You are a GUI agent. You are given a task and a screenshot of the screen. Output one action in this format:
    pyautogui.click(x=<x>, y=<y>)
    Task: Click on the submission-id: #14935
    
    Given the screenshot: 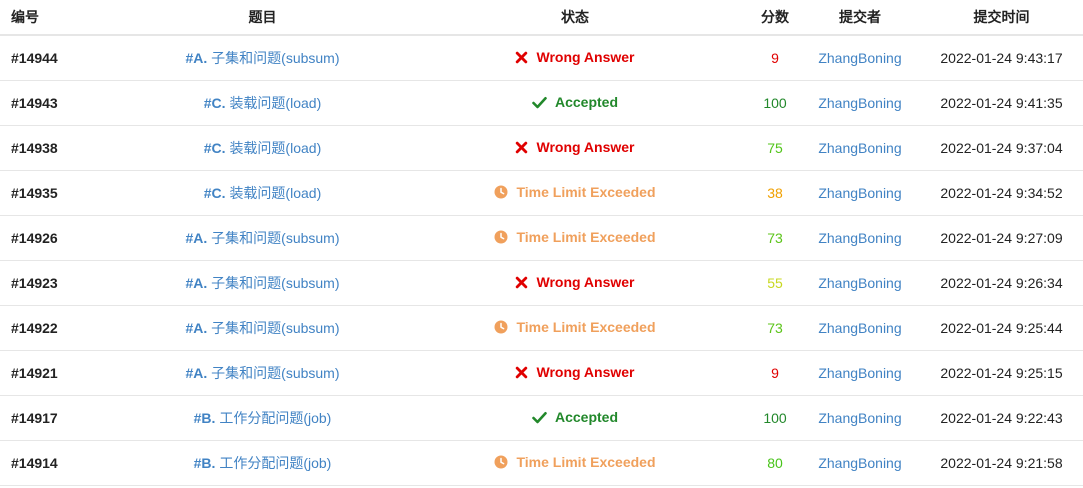 What is the action you would take?
    pyautogui.click(x=62, y=193)
    